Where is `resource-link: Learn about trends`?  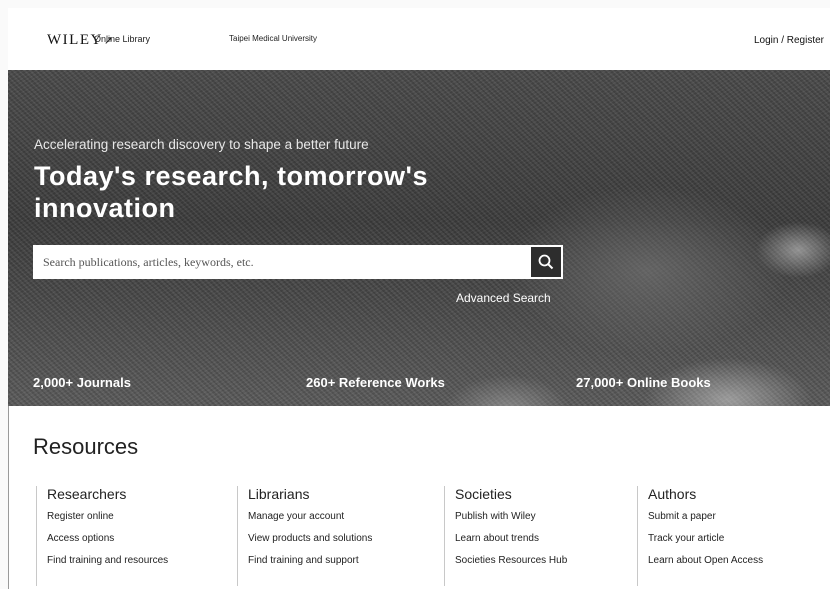 resource-link: Learn about trends is located at coordinates (550, 538).